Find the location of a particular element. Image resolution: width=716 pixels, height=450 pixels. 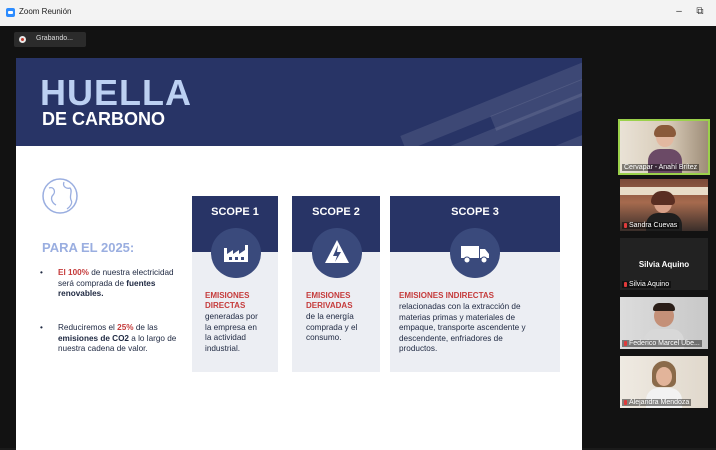

participant-name: Silvia Aquino is located at coordinates (649, 284).